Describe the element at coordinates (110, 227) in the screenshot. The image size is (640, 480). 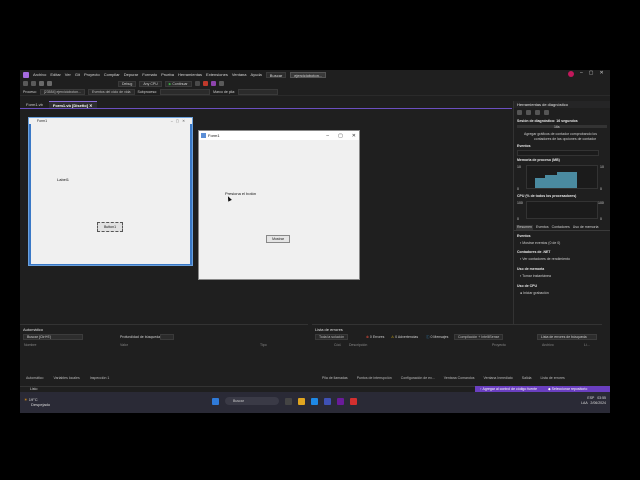
I see `button1: Button1` at that location.